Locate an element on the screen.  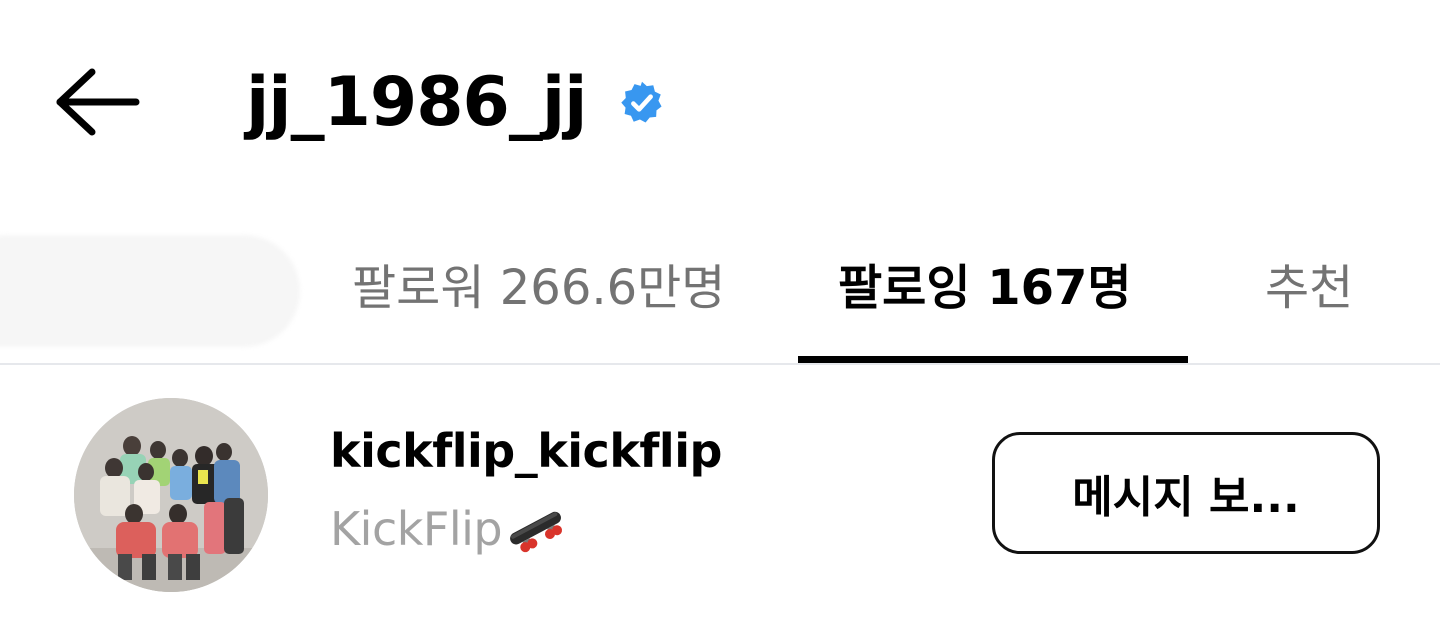
active-tab-indicator is located at coordinates (993, 359).